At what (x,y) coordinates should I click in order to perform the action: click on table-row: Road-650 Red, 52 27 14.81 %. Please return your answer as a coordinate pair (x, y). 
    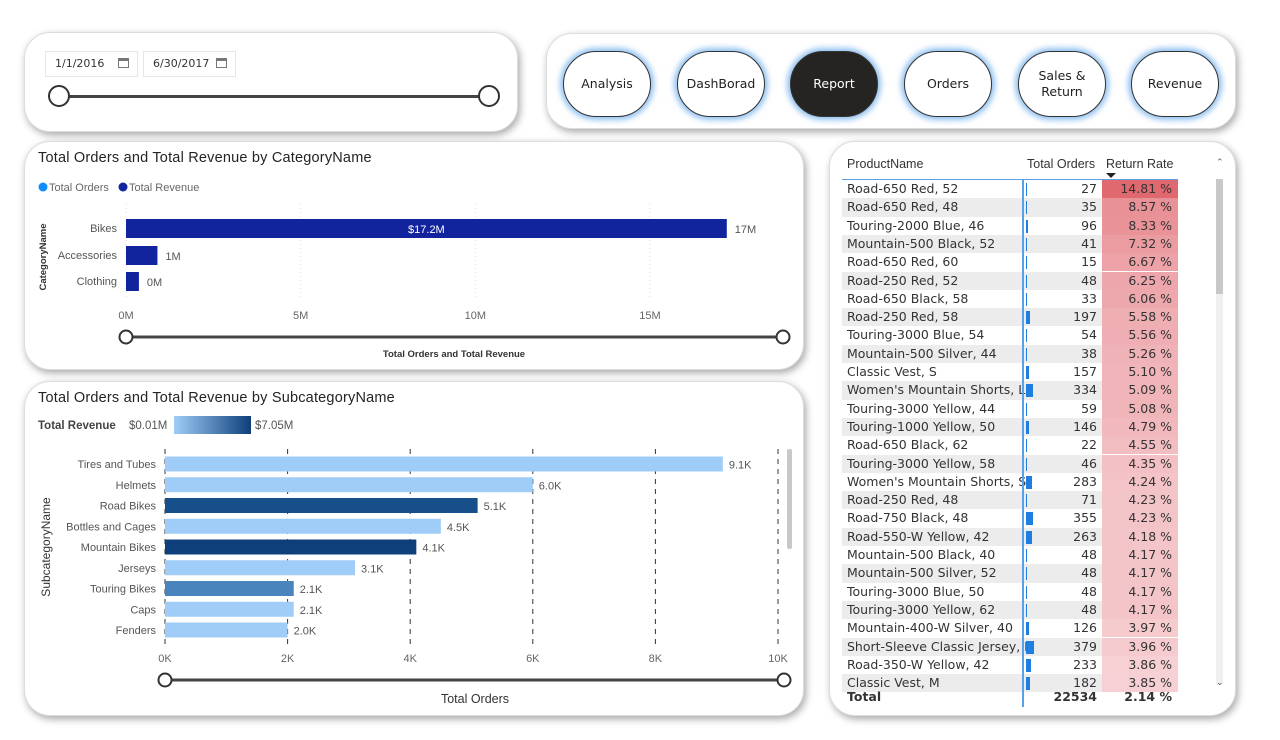
    Looking at the image, I should click on (1010, 189).